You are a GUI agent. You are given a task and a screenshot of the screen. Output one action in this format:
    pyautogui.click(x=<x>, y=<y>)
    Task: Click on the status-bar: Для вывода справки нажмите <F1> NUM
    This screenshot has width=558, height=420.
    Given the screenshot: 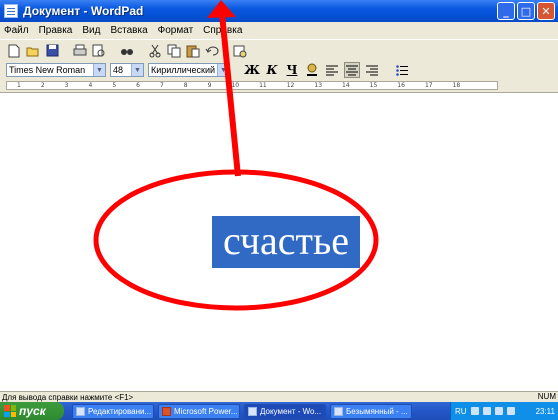 What is the action you would take?
    pyautogui.click(x=279, y=396)
    